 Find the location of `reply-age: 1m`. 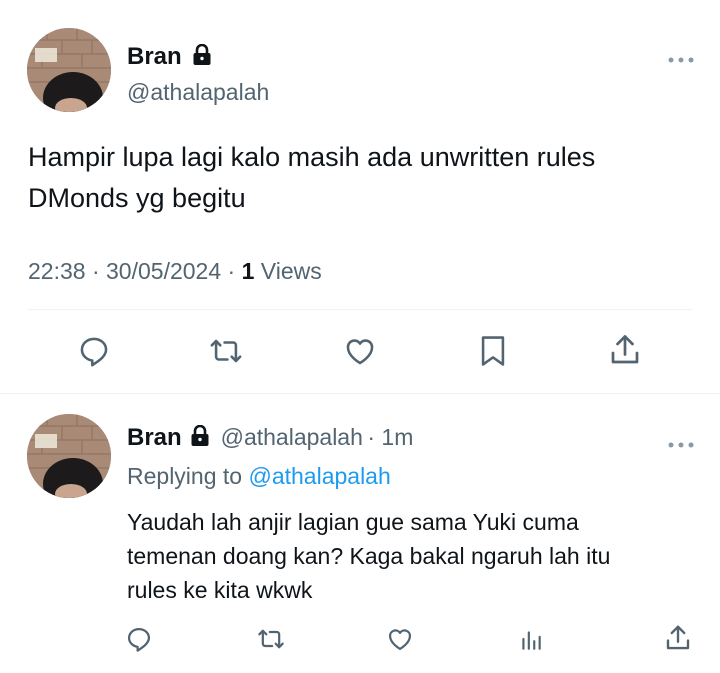

reply-age: 1m is located at coordinates (397, 437).